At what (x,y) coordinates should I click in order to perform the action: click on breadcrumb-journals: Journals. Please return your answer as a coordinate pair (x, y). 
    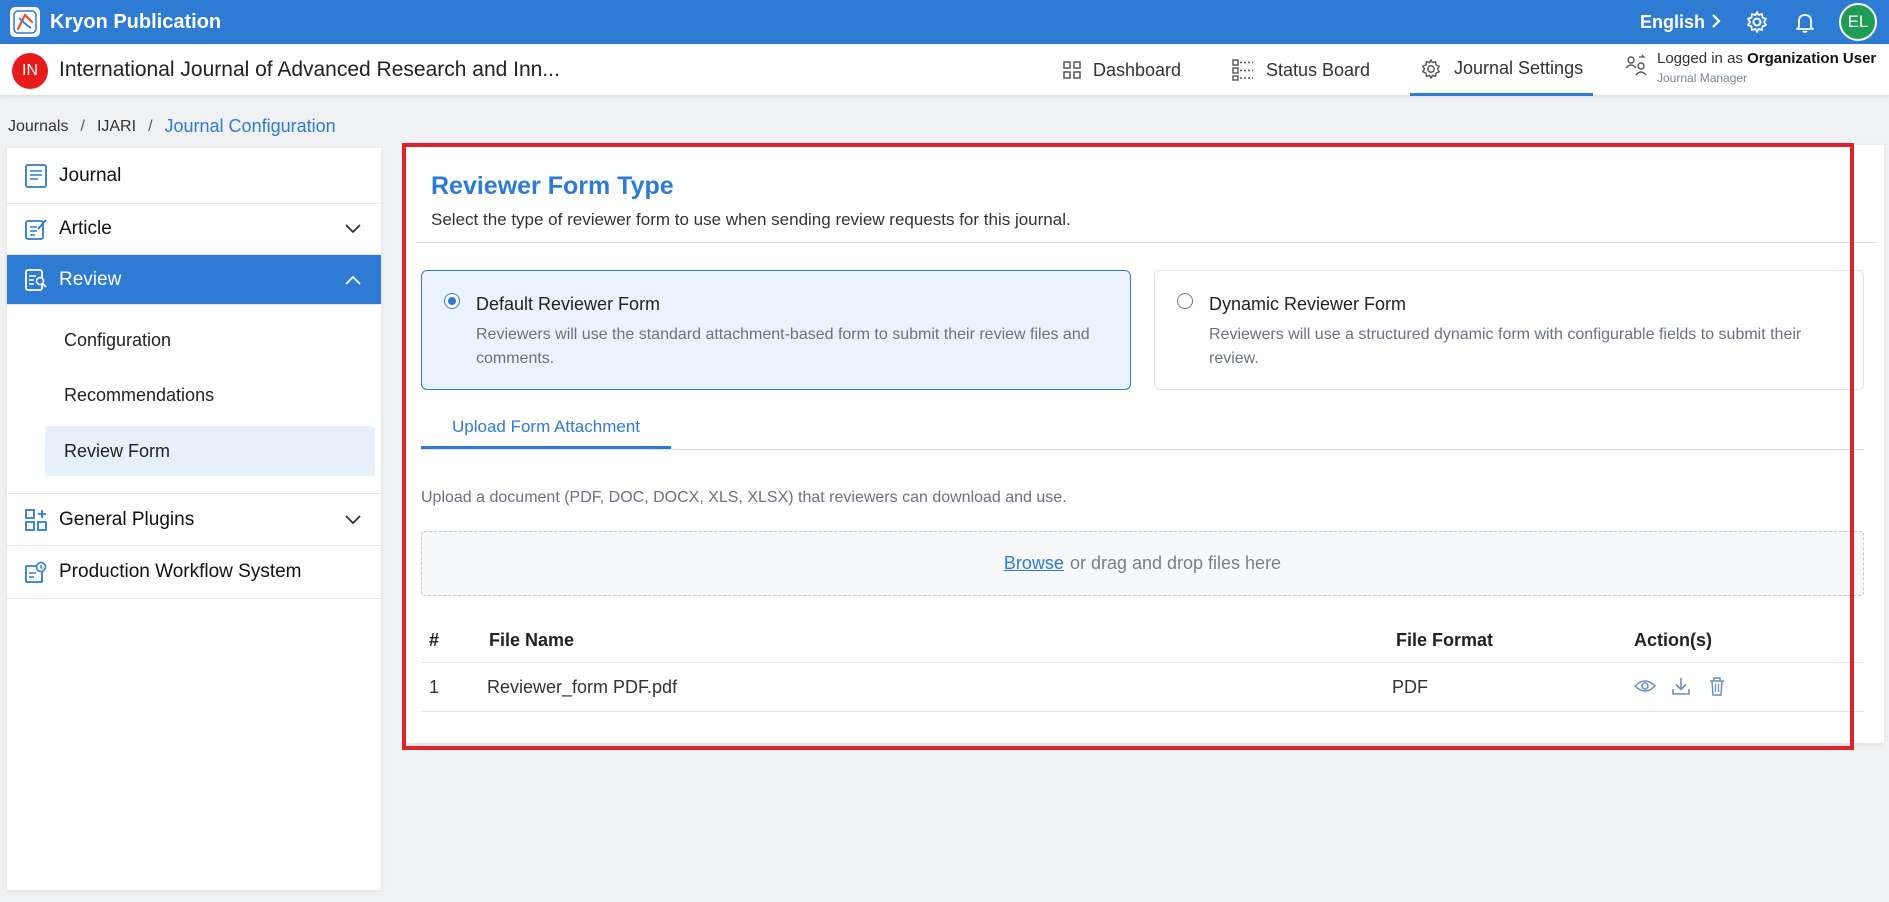
    Looking at the image, I should click on (38, 127).